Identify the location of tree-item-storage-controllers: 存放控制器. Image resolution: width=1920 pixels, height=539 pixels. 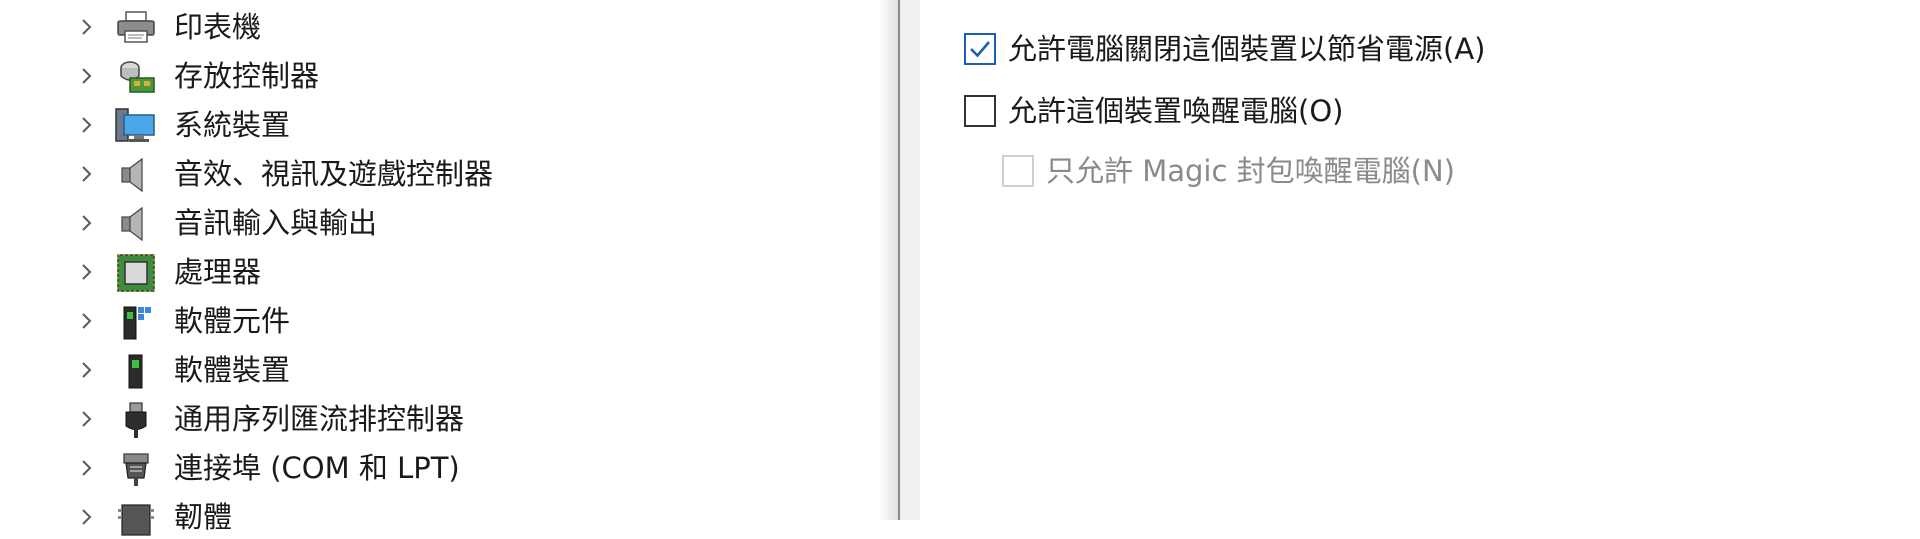
(449, 76).